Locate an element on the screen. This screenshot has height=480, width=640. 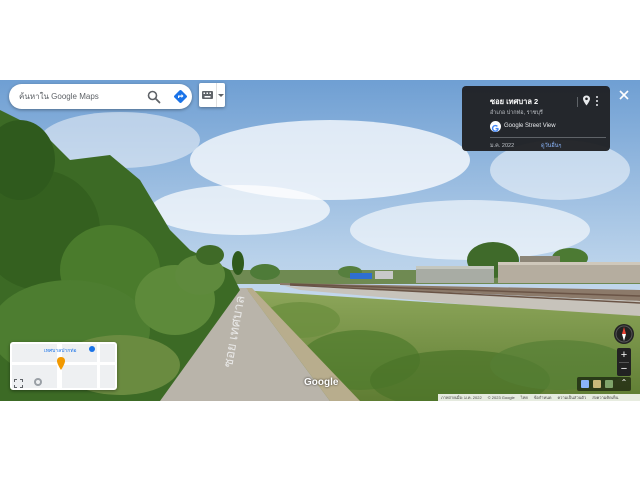
card-divider is located at coordinates (577, 102).